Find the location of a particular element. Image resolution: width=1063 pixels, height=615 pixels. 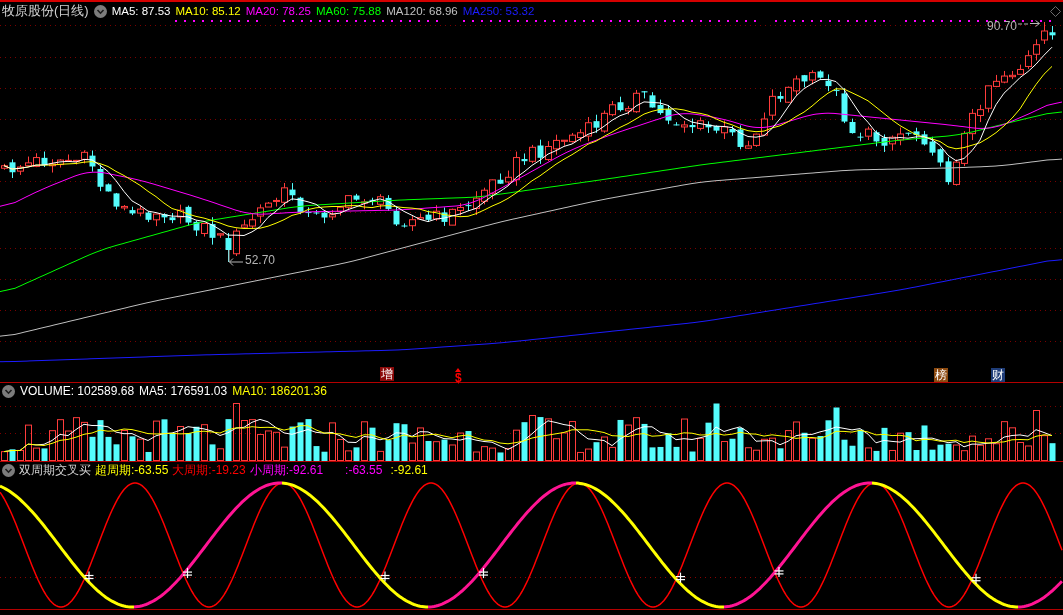

indicator-legend-value: 大周期:-19.23 is located at coordinates (209, 470).